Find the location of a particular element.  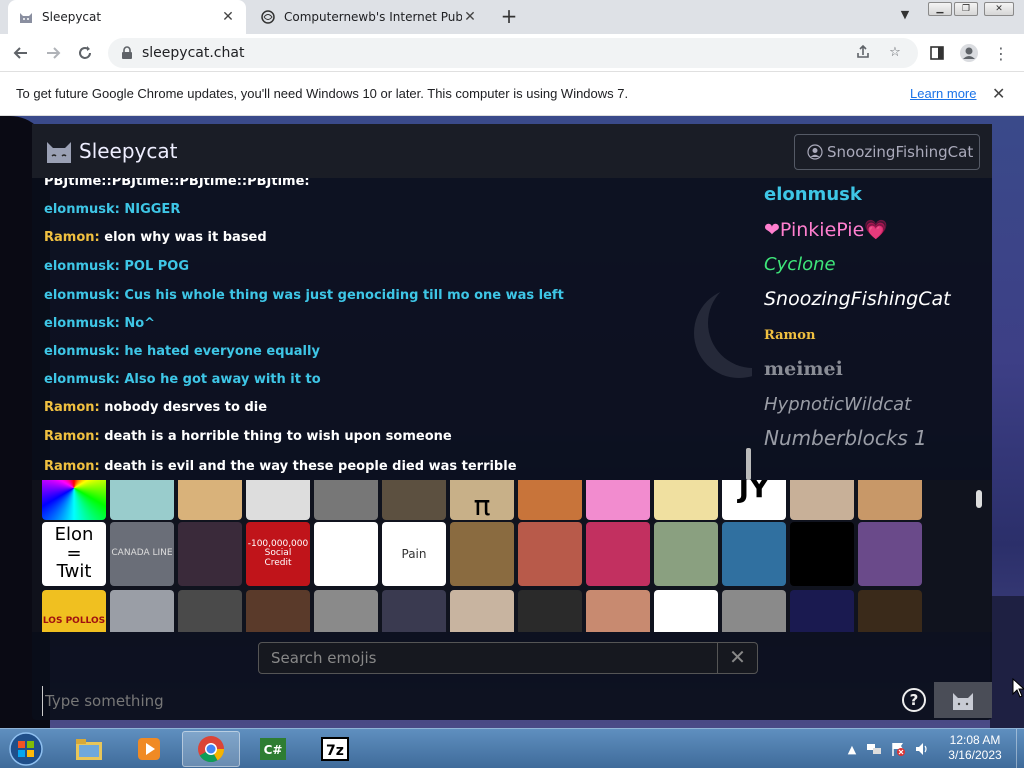

help-button: ? is located at coordinates (914, 700).